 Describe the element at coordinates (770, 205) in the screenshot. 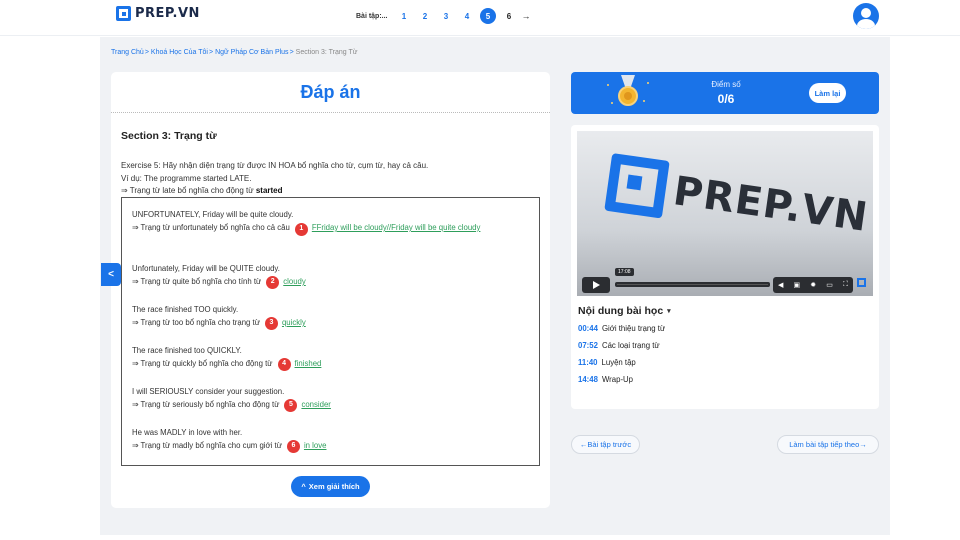

I see `video-brand-text: PREP.VN` at that location.